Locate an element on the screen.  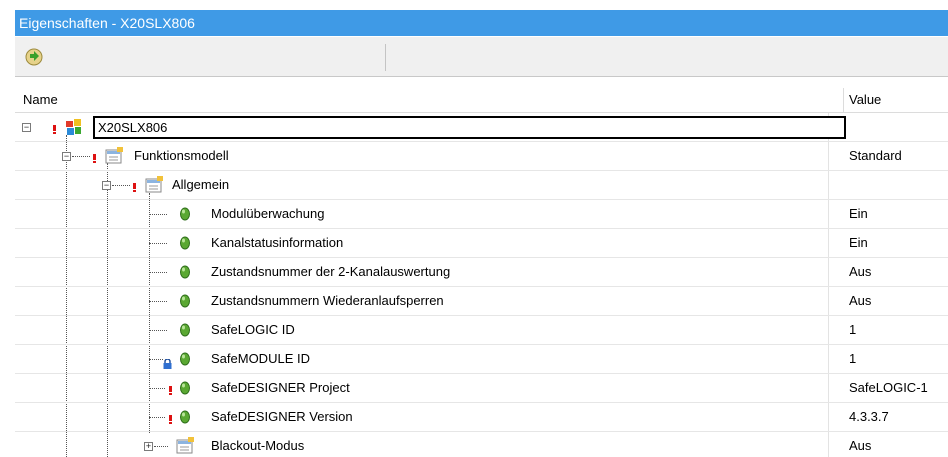
row-label: Blackout-Modus is located at coordinates (258, 445).